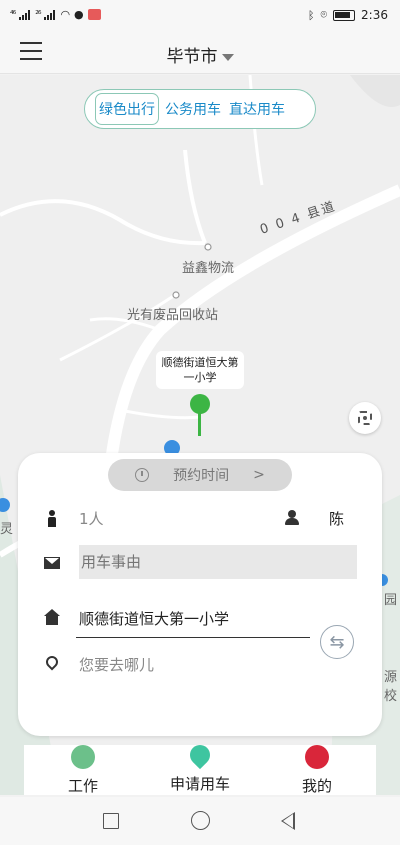 This screenshot has width=400, height=845. I want to click on mode-tabs: 绿色出行 公务用车 直达用车, so click(200, 109).